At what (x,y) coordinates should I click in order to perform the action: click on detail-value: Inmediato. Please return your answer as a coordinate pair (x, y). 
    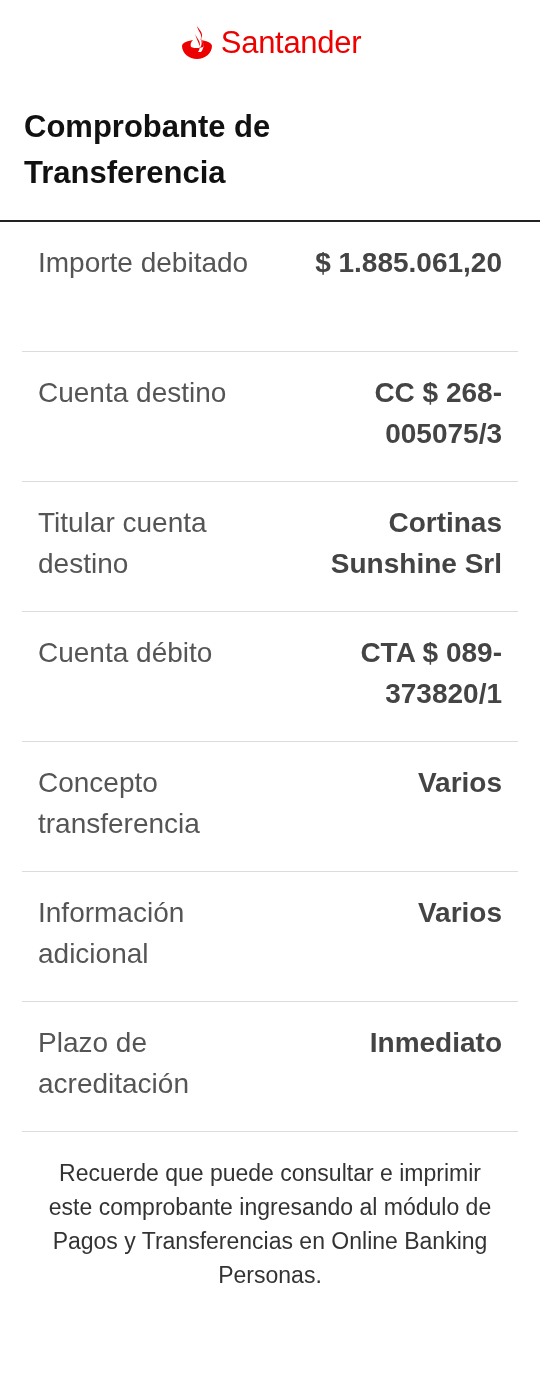
    Looking at the image, I should click on (435, 1043).